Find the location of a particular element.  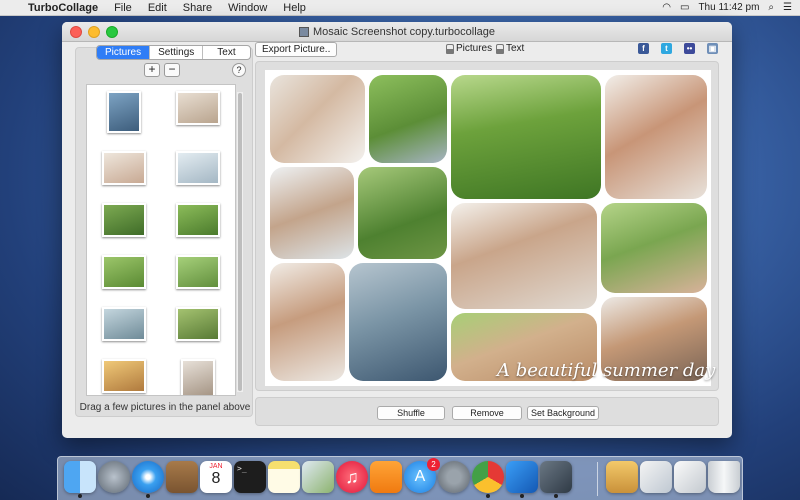

set-background-button: Set Background is located at coordinates (563, 413).